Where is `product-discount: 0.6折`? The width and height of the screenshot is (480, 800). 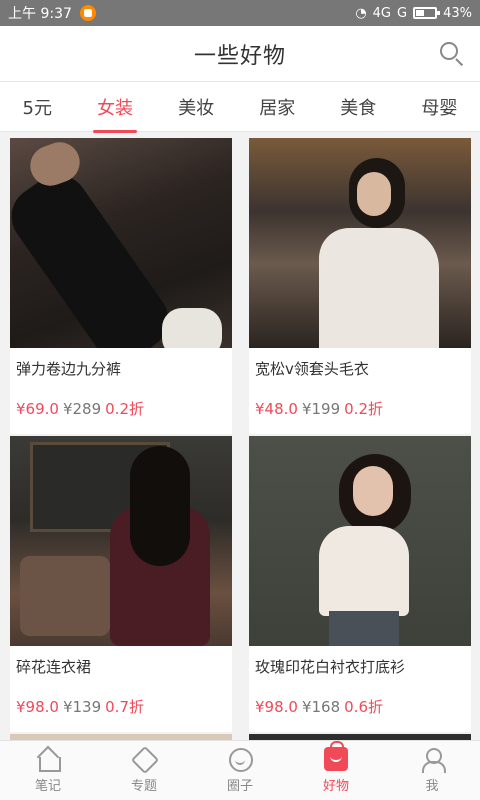 product-discount: 0.6折 is located at coordinates (363, 707).